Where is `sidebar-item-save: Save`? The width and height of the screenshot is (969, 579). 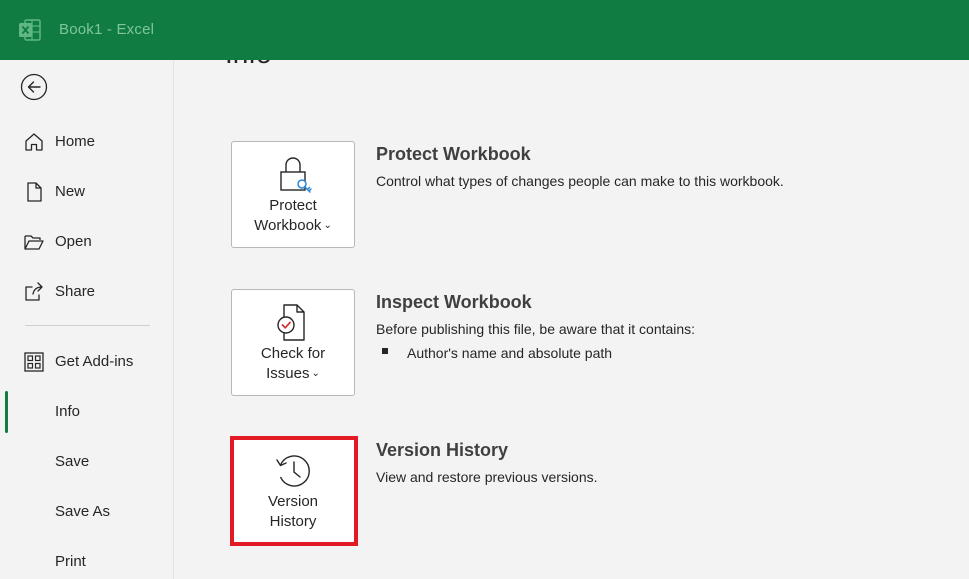
sidebar-item-save: Save is located at coordinates (87, 461).